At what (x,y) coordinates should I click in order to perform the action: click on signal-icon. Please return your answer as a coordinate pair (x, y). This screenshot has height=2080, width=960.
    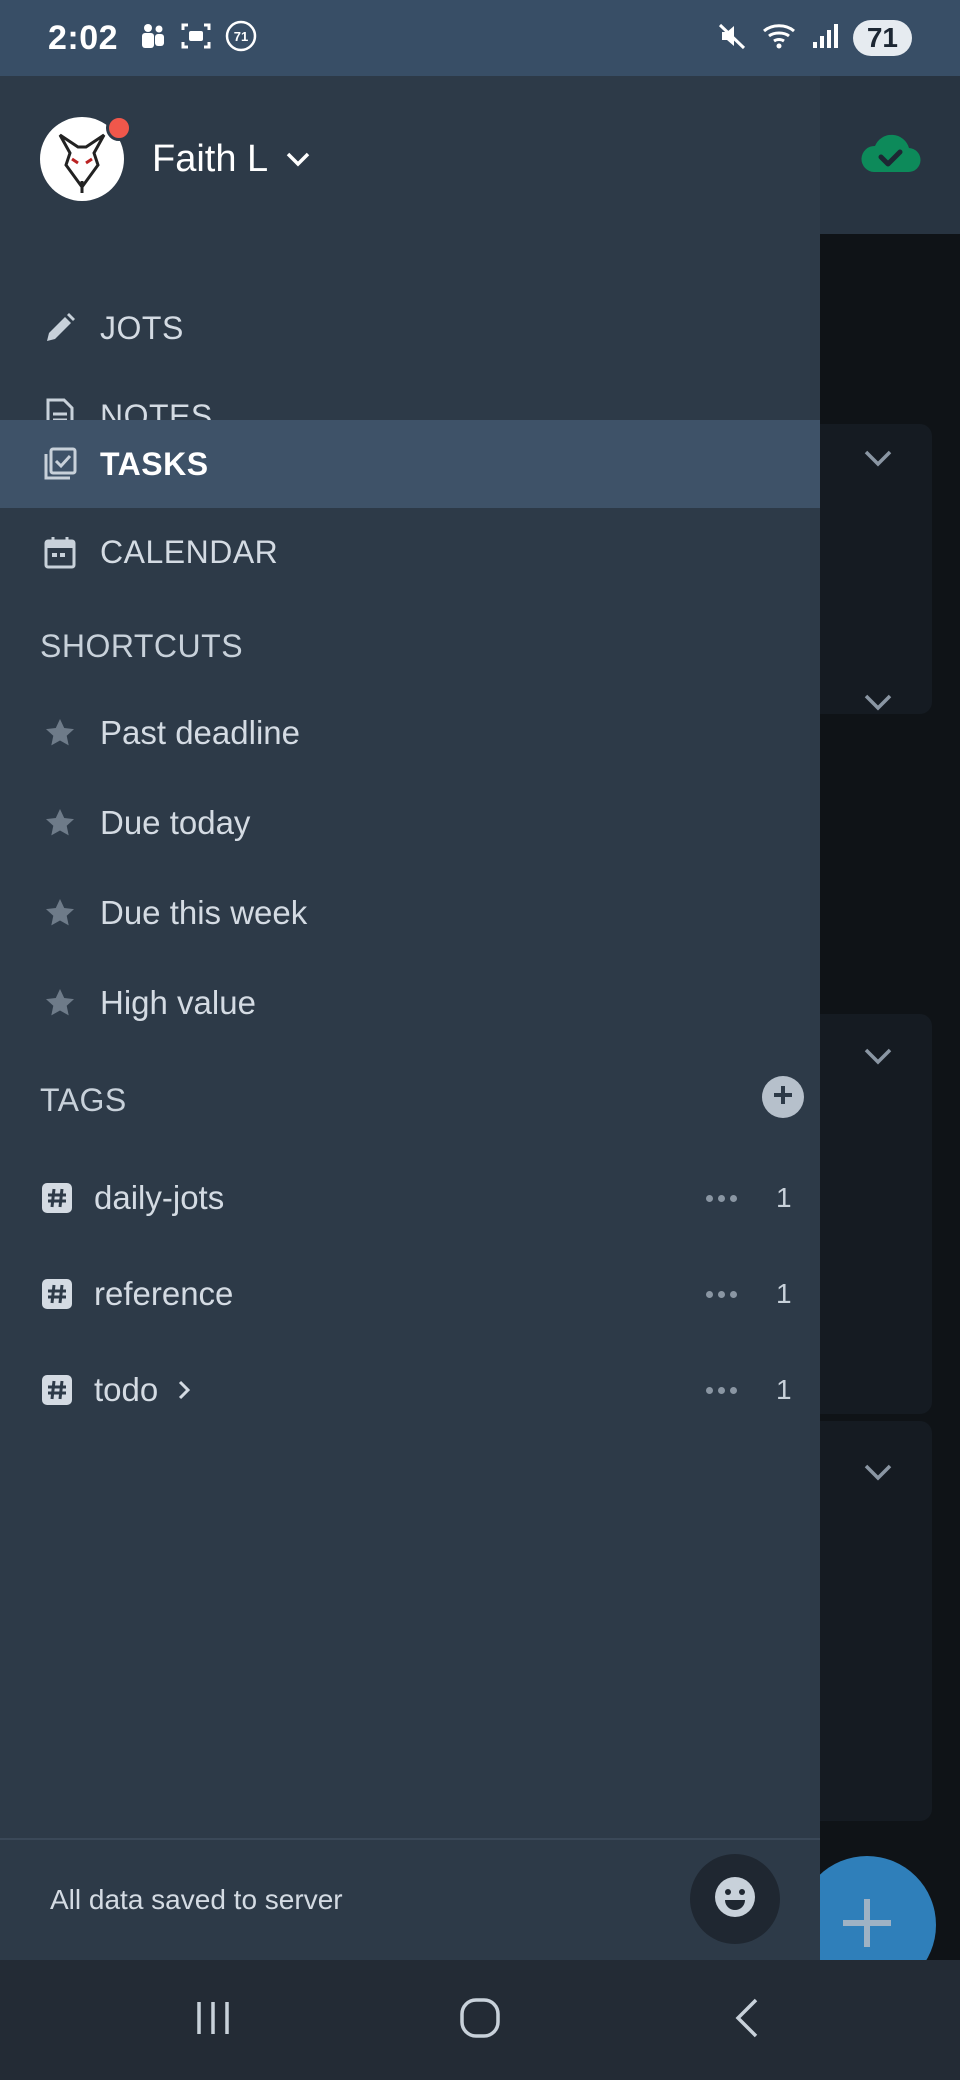
    Looking at the image, I should click on (825, 38).